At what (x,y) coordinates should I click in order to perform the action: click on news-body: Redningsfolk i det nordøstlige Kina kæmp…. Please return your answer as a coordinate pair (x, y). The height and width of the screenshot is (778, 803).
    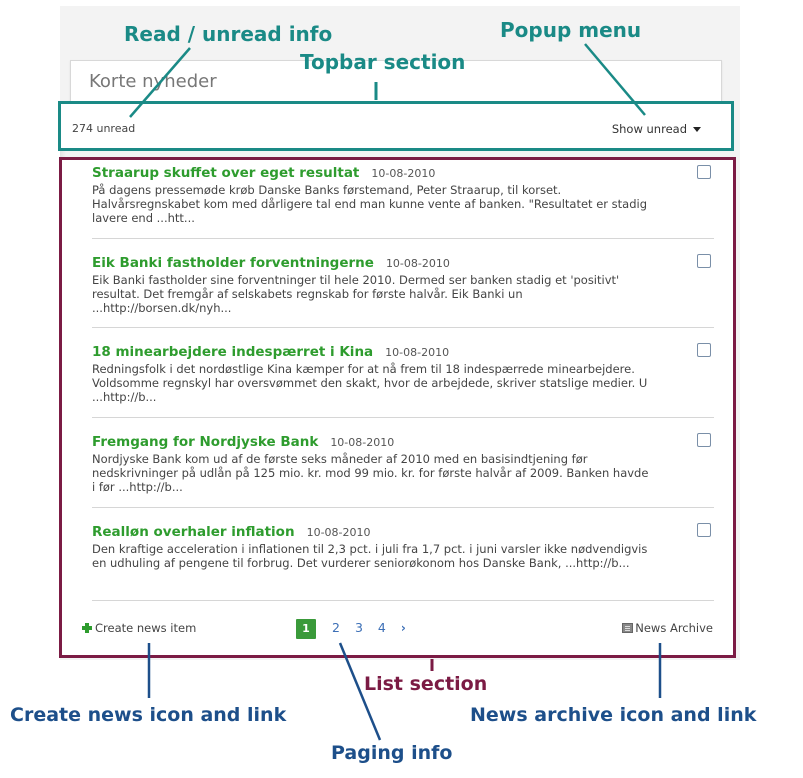
    Looking at the image, I should click on (370, 383).